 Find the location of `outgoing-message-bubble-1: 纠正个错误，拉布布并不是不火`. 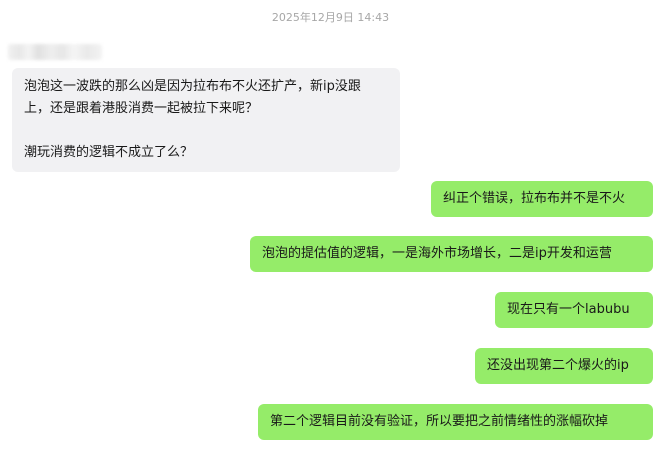

outgoing-message-bubble-1: 纠正个错误，拉布布并不是不火 is located at coordinates (542, 199).